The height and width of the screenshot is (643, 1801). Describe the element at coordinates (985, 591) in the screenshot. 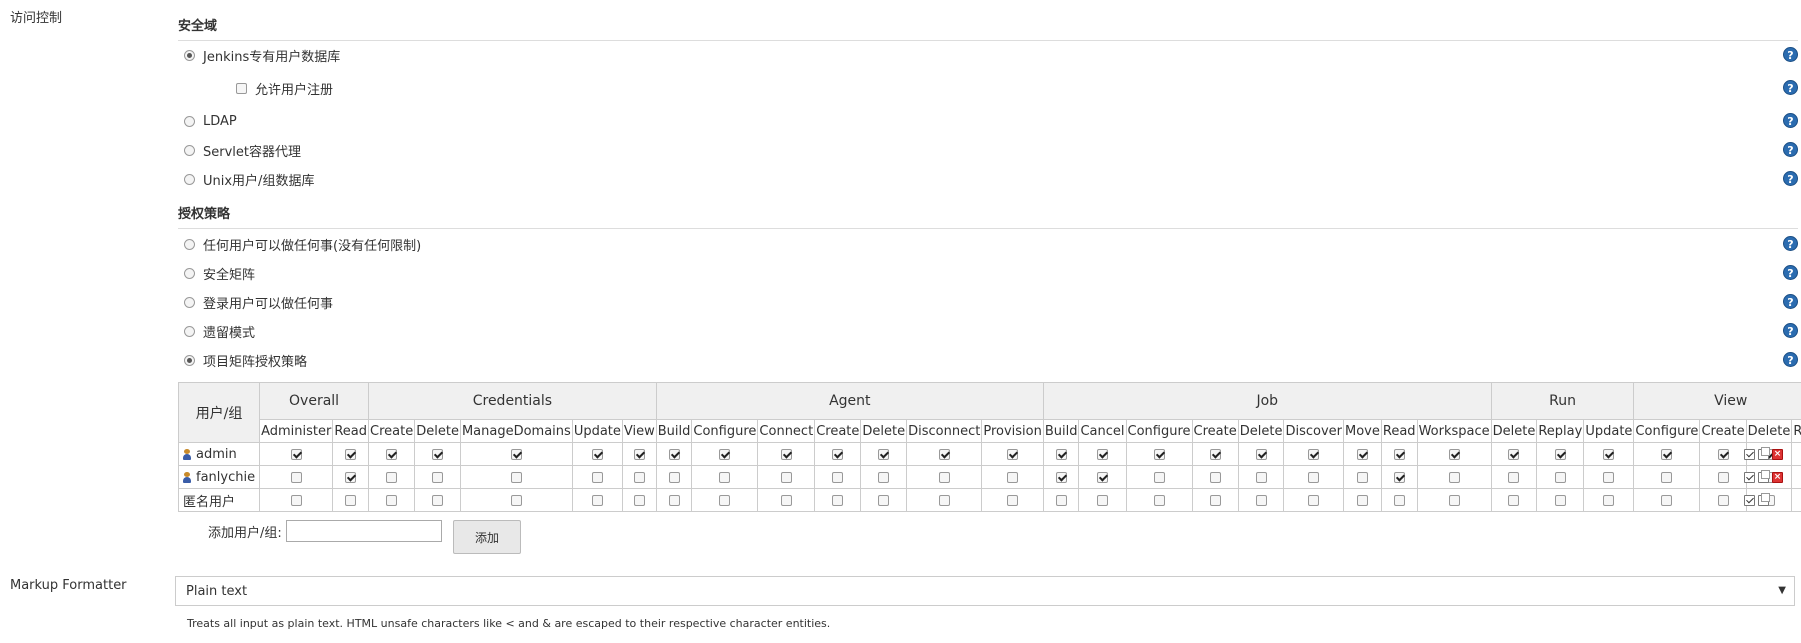

I see `markup-formatter-select: Plain text ▼` at that location.